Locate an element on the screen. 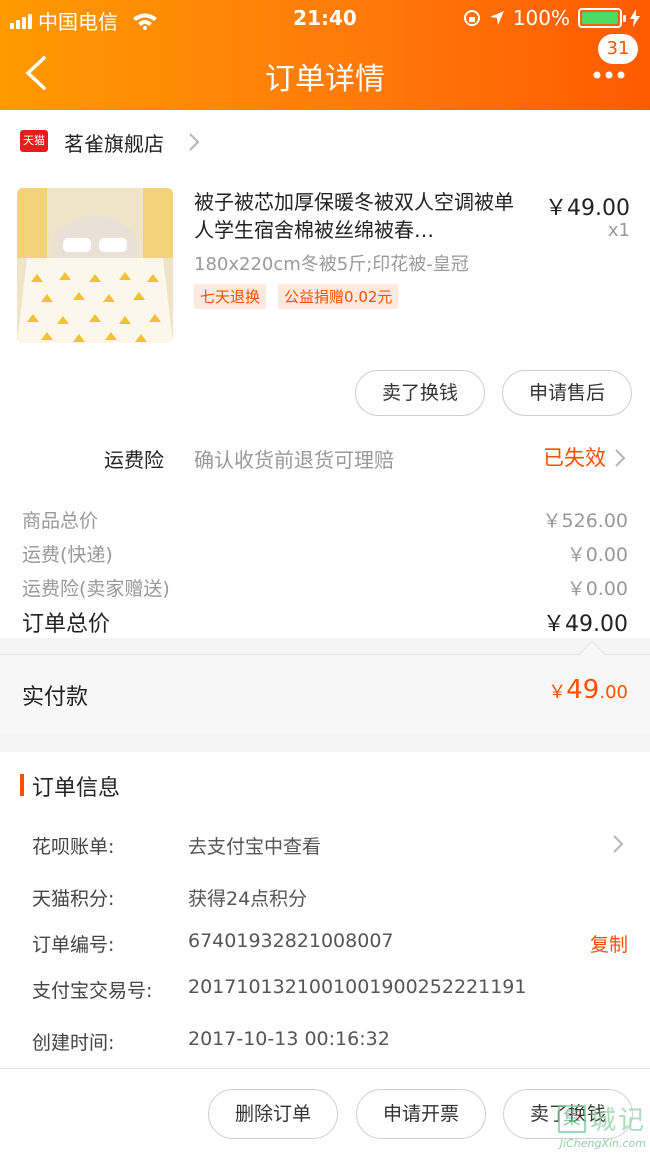  info-value: 获得24点积分 is located at coordinates (248, 899).